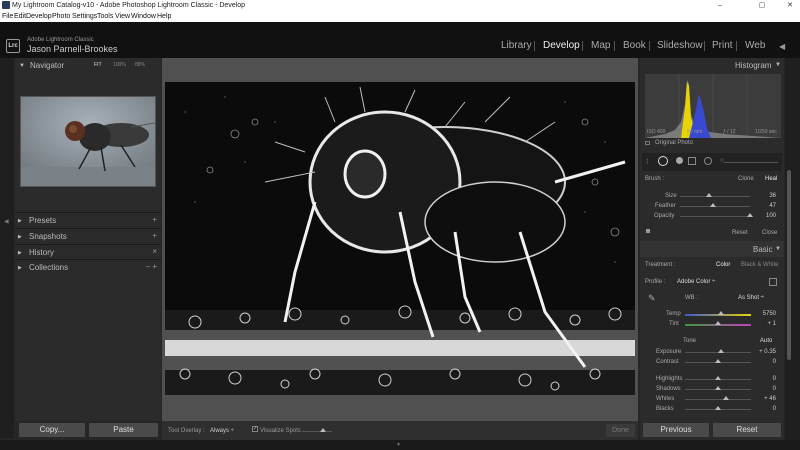 The height and width of the screenshot is (450, 800). What do you see at coordinates (766, 352) in the screenshot?
I see `exposure-value: + 0.35` at bounding box center [766, 352].